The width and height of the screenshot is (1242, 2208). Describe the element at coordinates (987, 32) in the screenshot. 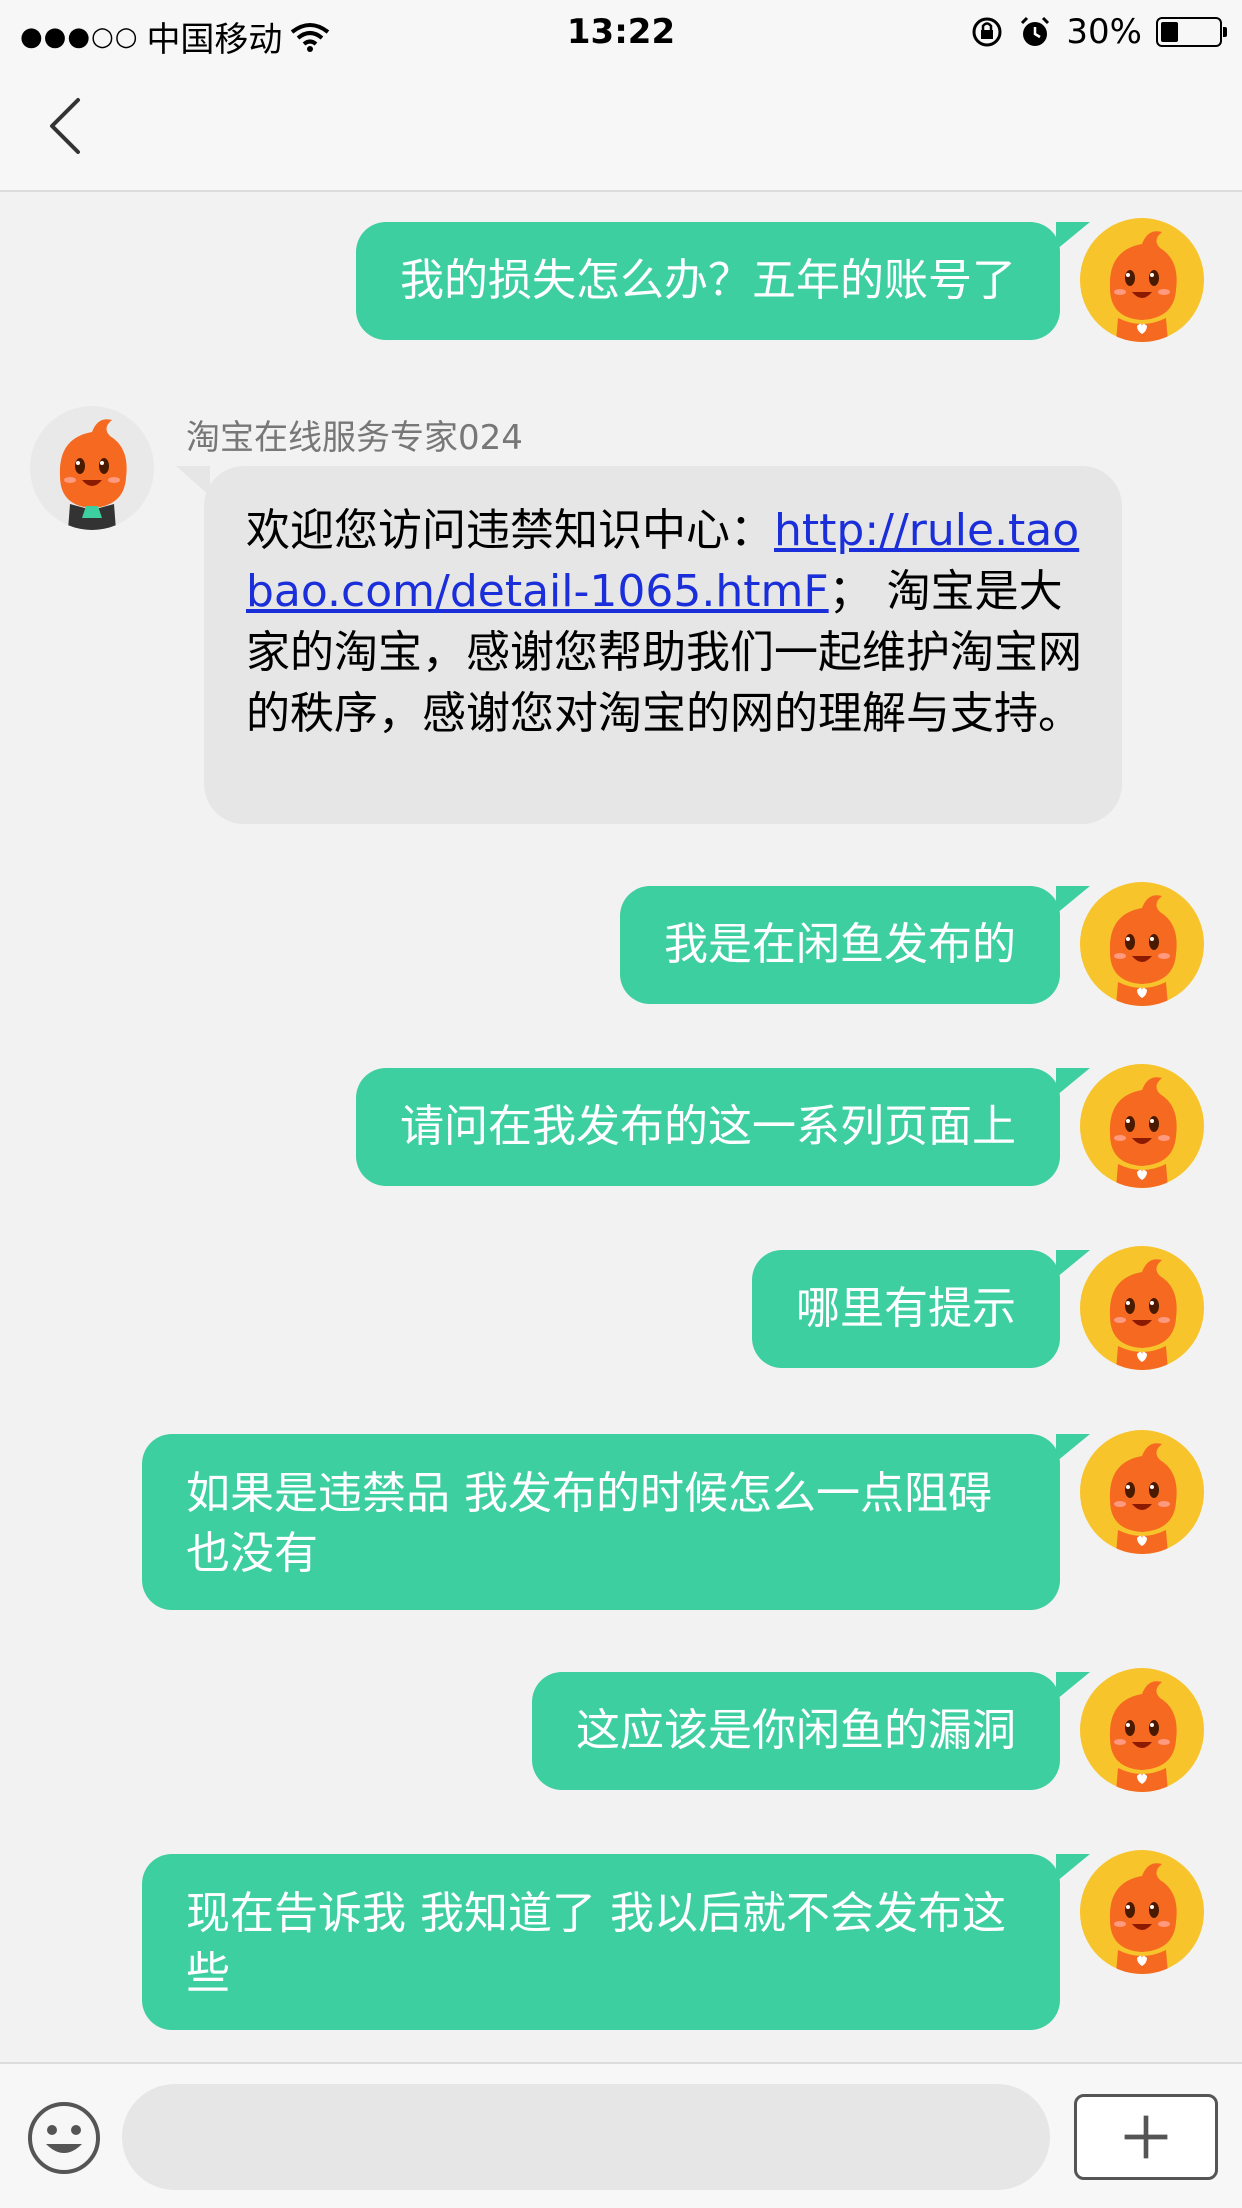

I see `orientation-lock-icon` at that location.